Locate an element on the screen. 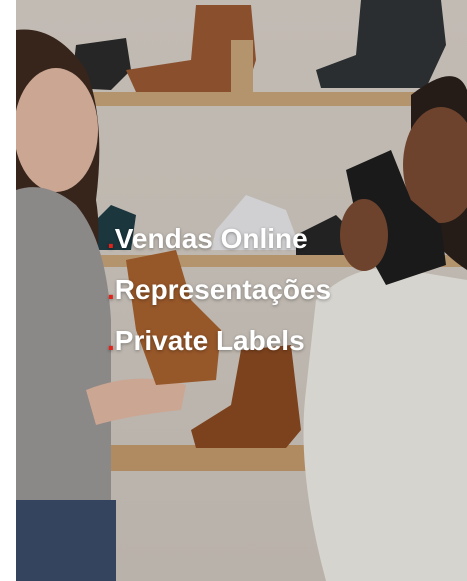  service-label: Private Labels is located at coordinates (209, 340).